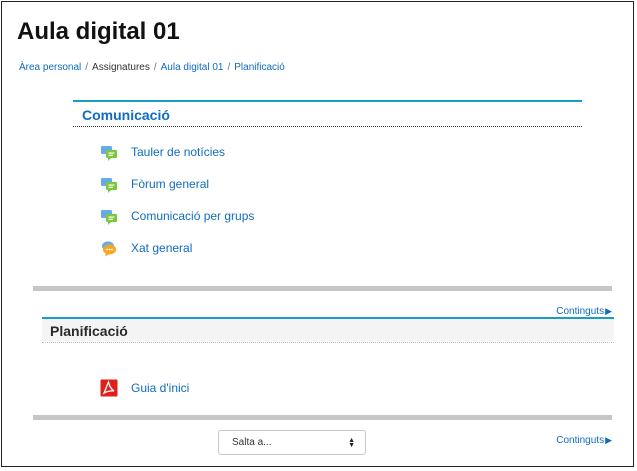 The height and width of the screenshot is (471, 637). What do you see at coordinates (121, 67) in the screenshot?
I see `breadcrumb-item-subjects: Assignatures` at bounding box center [121, 67].